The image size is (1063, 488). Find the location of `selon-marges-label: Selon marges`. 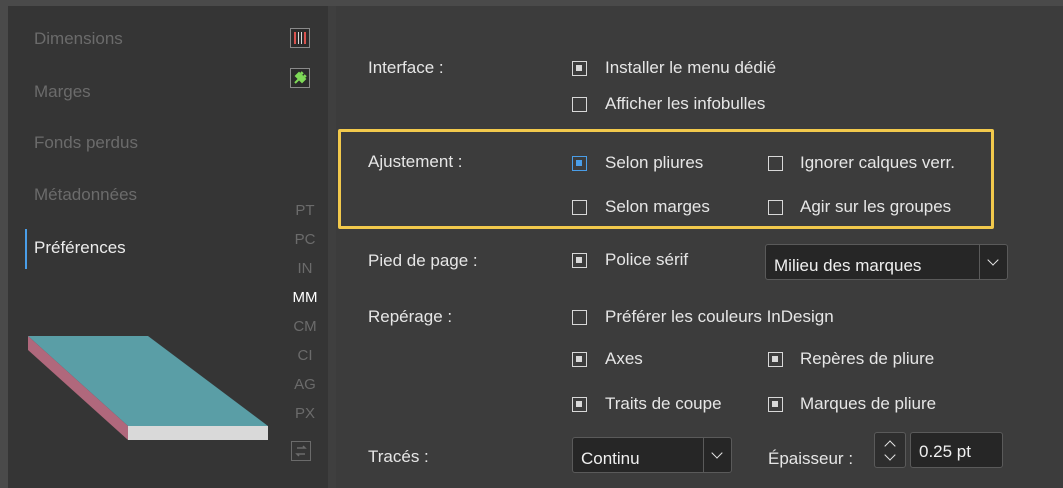

selon-marges-label: Selon marges is located at coordinates (657, 206).